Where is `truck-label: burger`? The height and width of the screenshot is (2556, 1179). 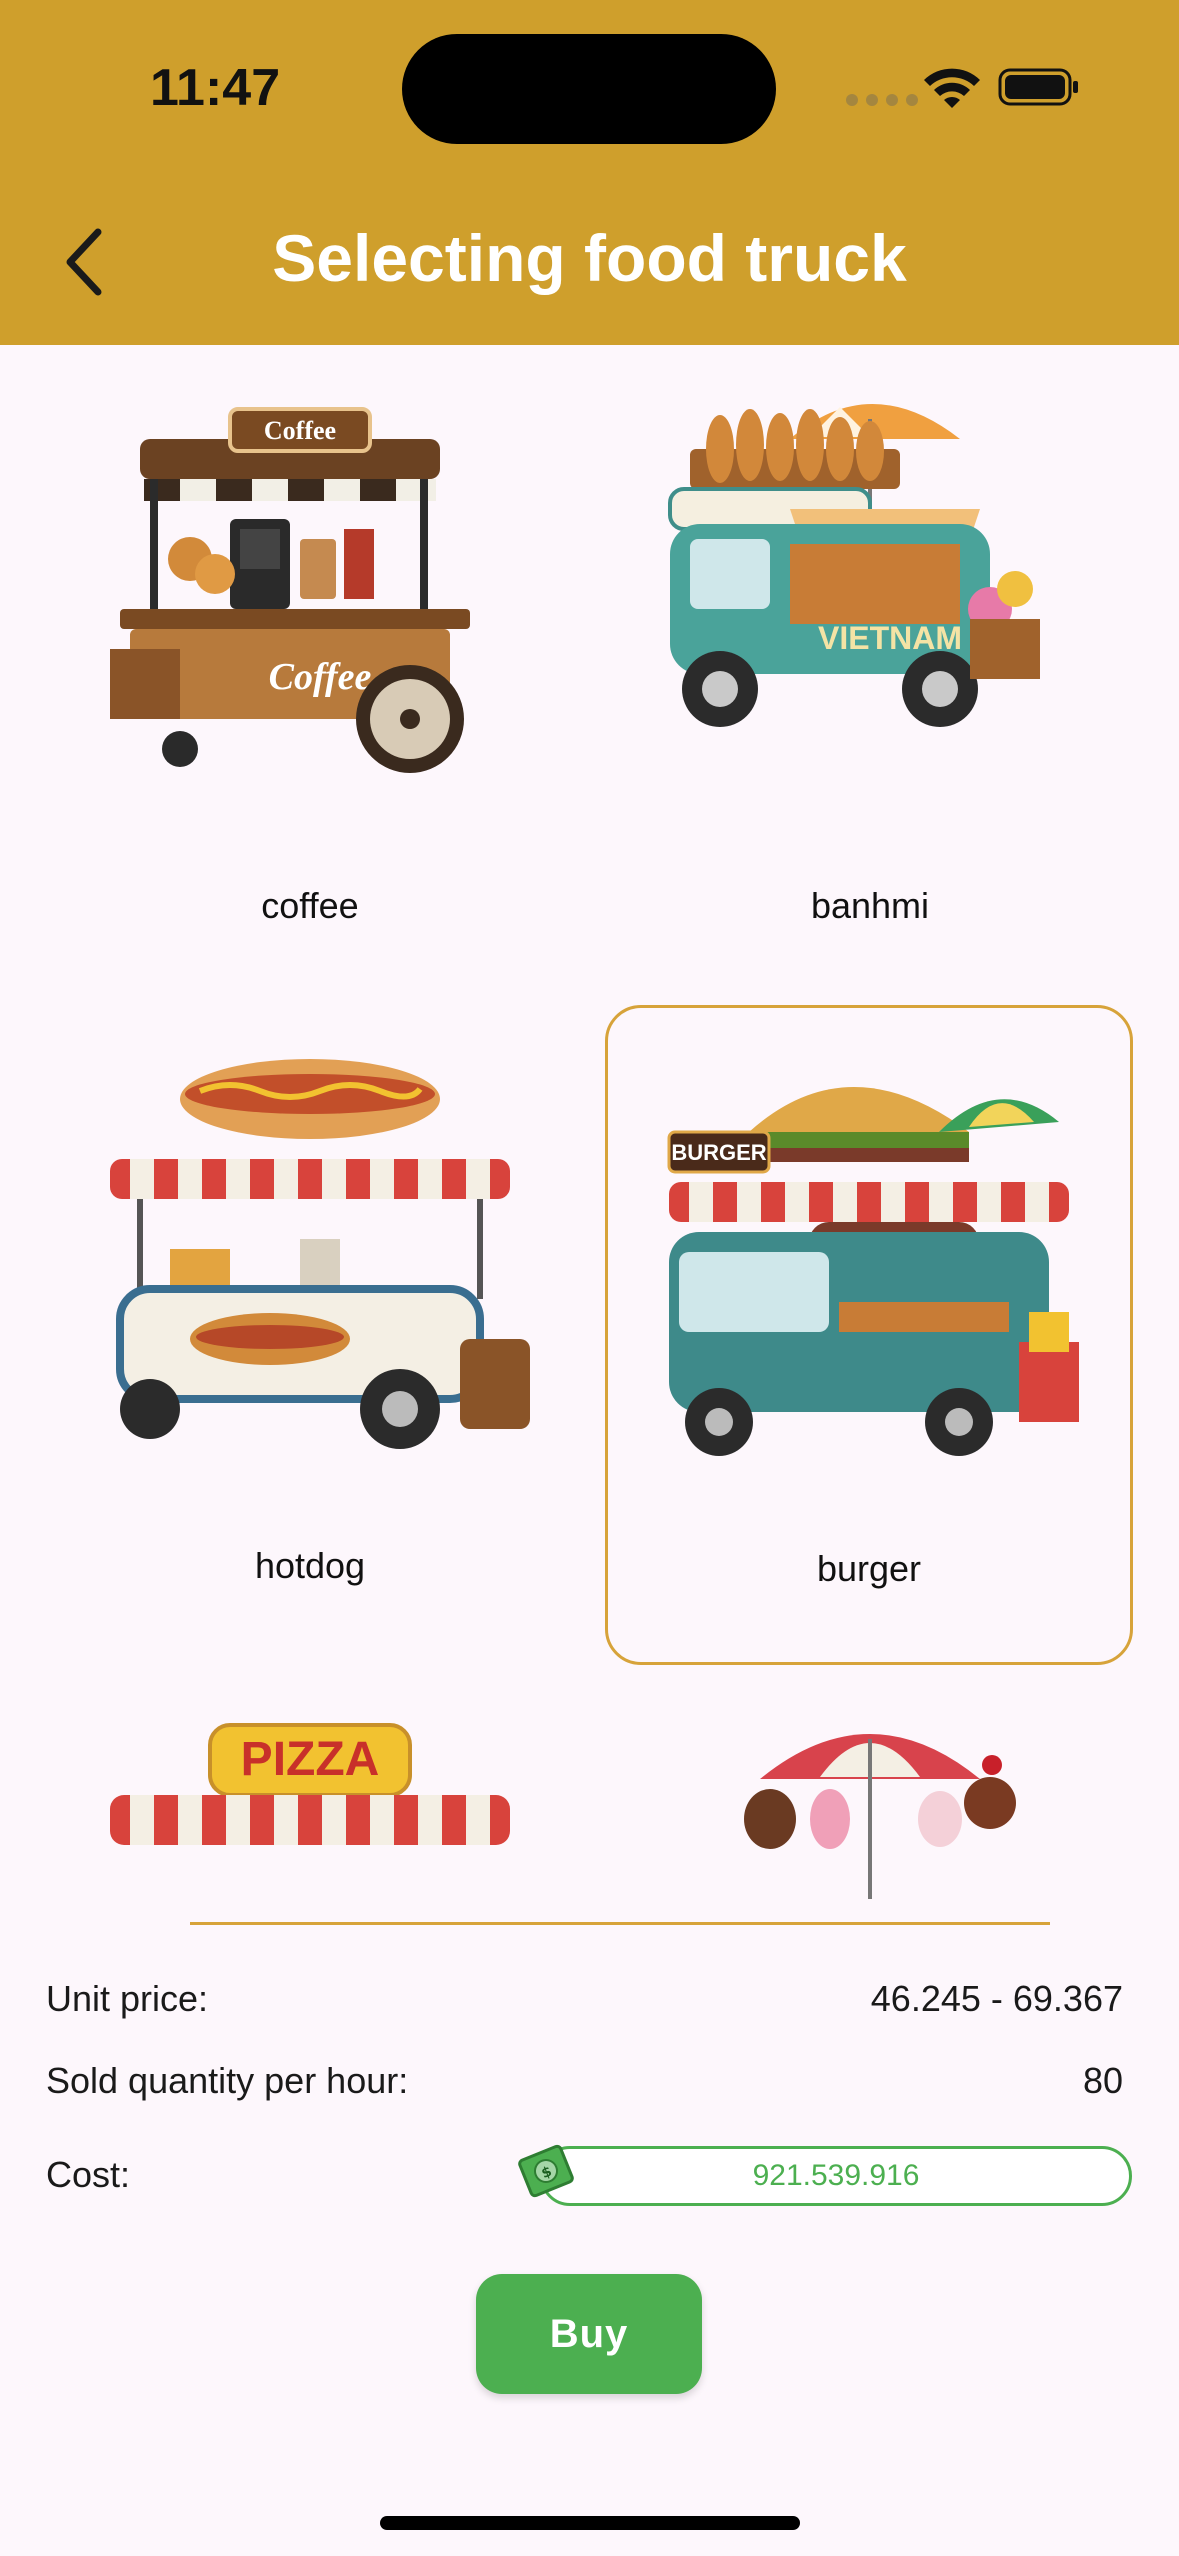 truck-label: burger is located at coordinates (869, 1568).